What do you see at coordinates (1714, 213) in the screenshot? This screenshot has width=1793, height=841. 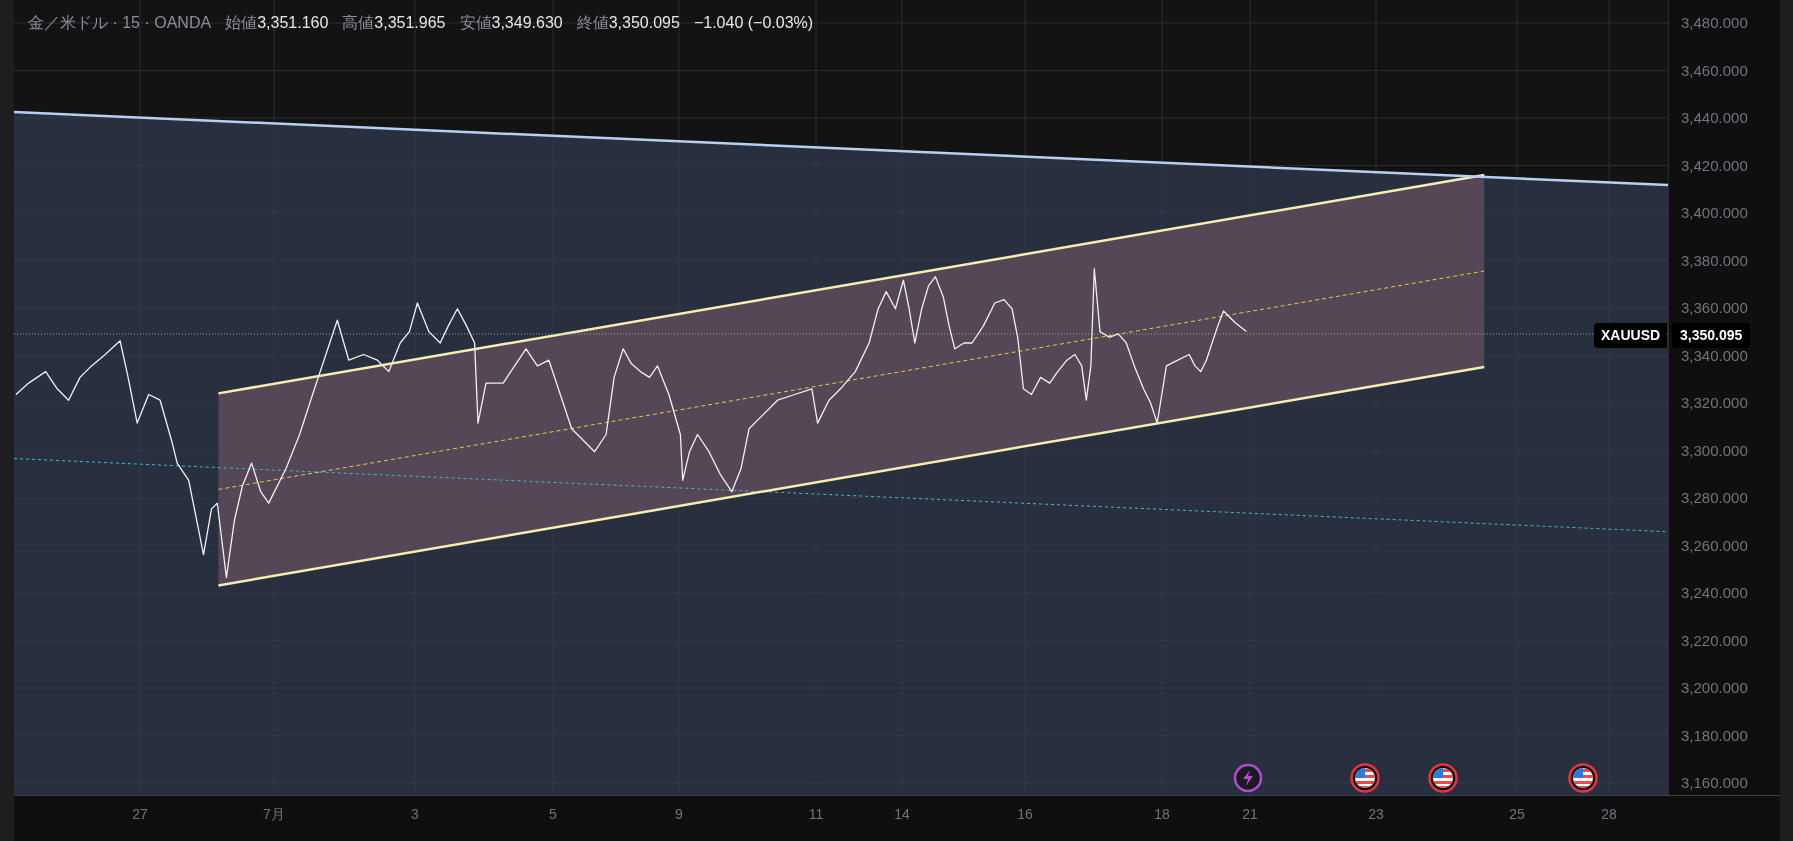 I see `price-axis-label: 3,400.000` at bounding box center [1714, 213].